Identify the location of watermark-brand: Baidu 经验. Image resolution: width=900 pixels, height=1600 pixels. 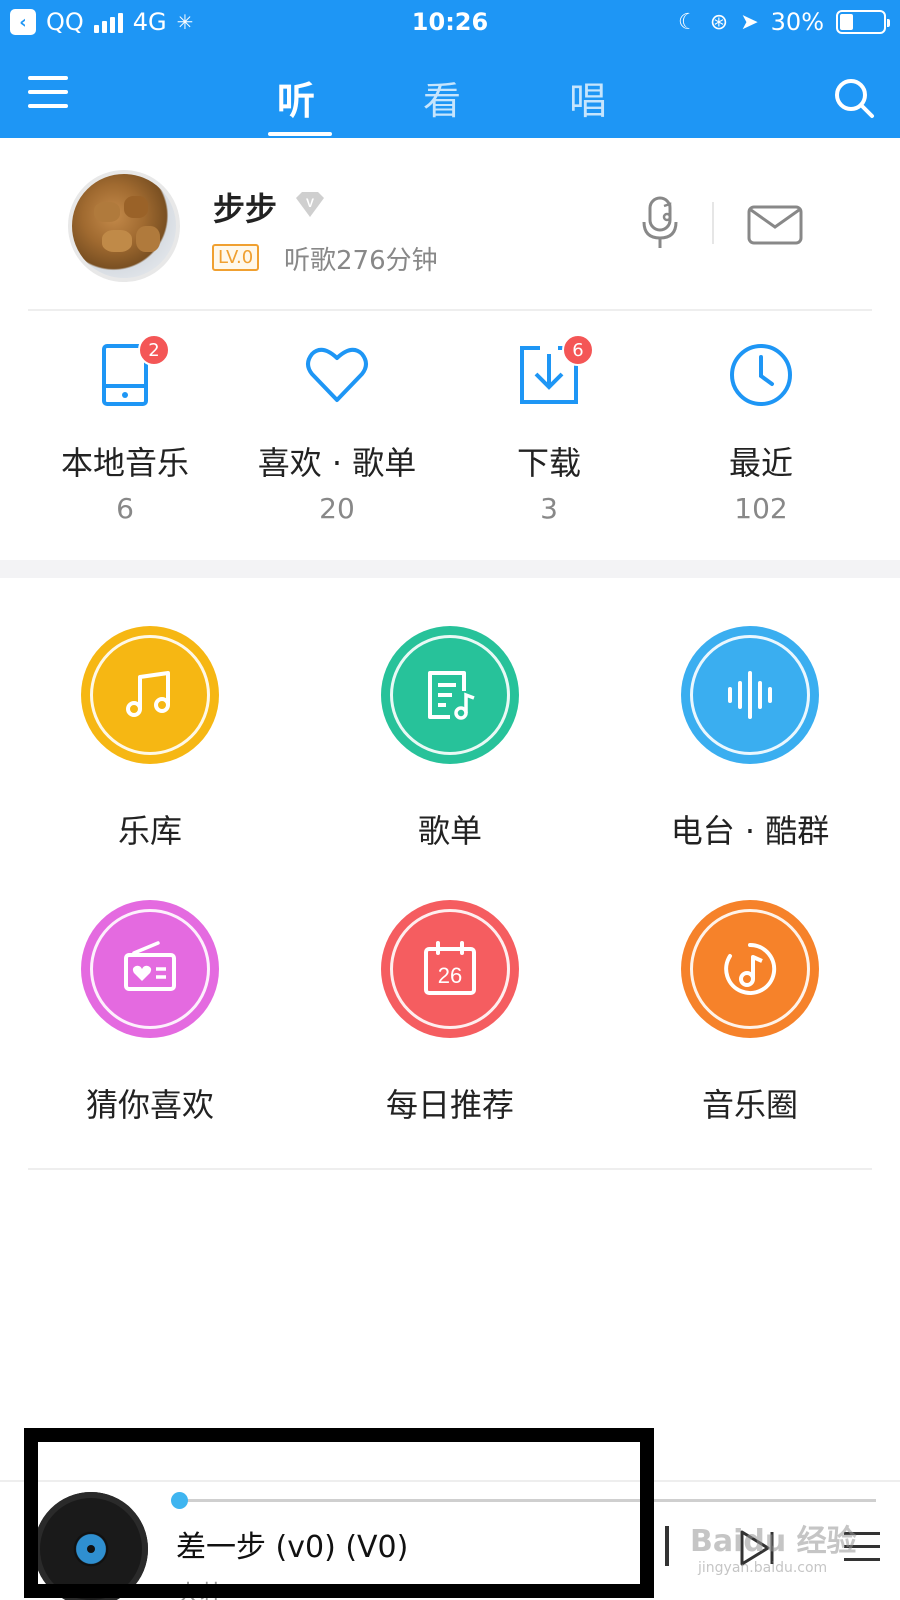
(773, 1541).